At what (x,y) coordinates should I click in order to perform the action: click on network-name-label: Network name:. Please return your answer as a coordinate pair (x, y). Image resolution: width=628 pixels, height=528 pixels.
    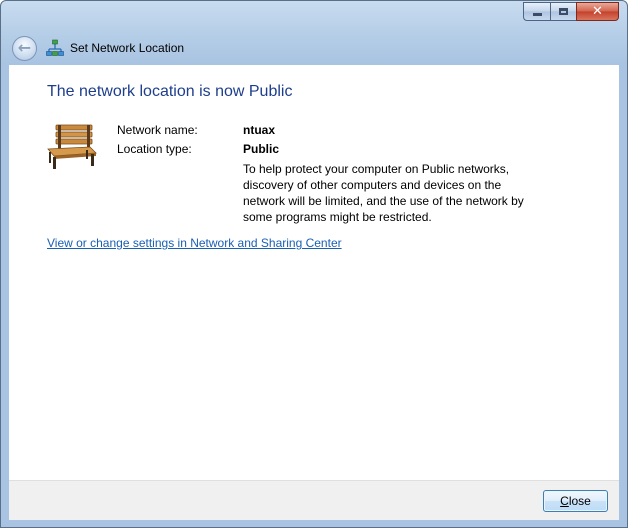
    Looking at the image, I should click on (157, 130).